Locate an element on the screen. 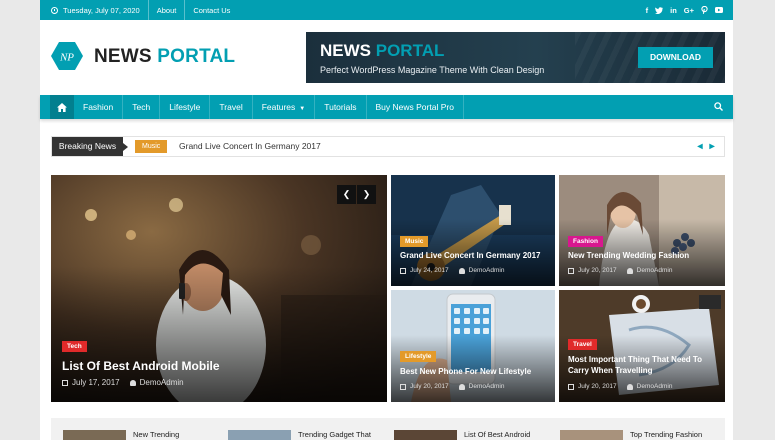 The image size is (775, 440). category-badge: Music is located at coordinates (414, 241).